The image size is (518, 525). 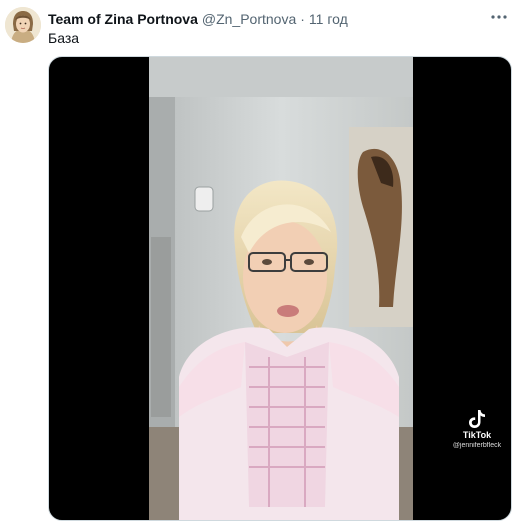 I want to click on more-button, so click(x=499, y=17).